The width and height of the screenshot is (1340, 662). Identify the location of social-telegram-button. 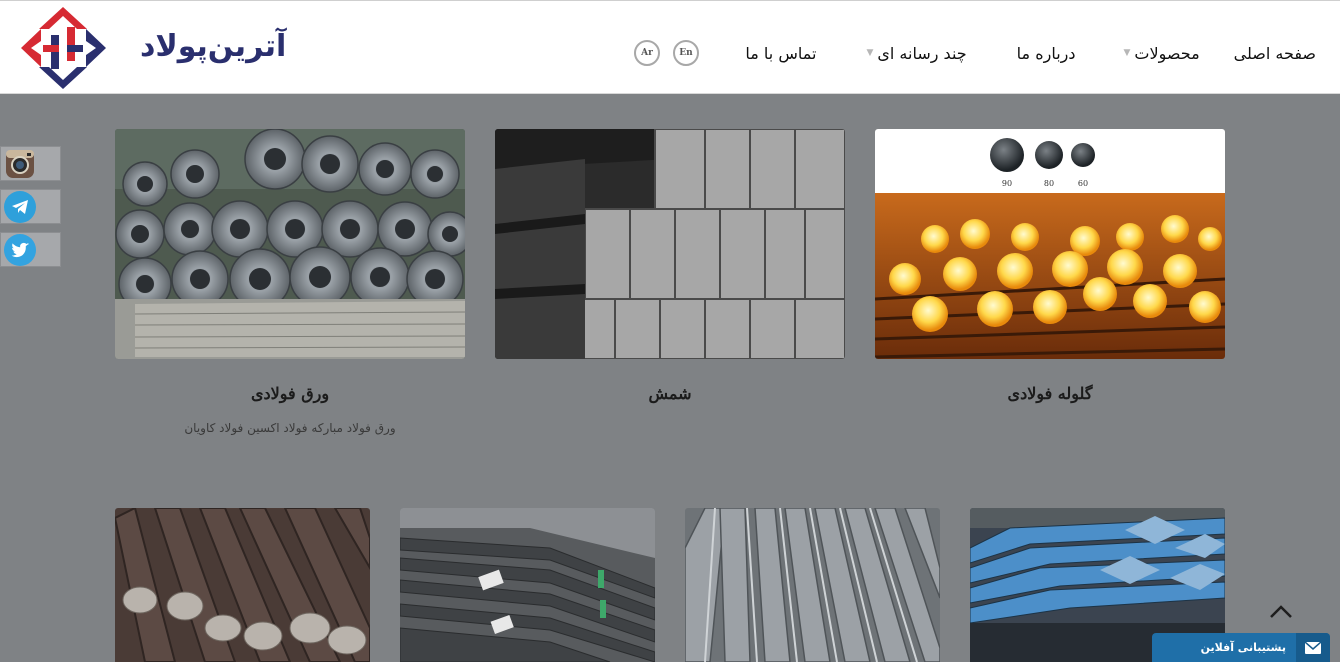
(30, 206).